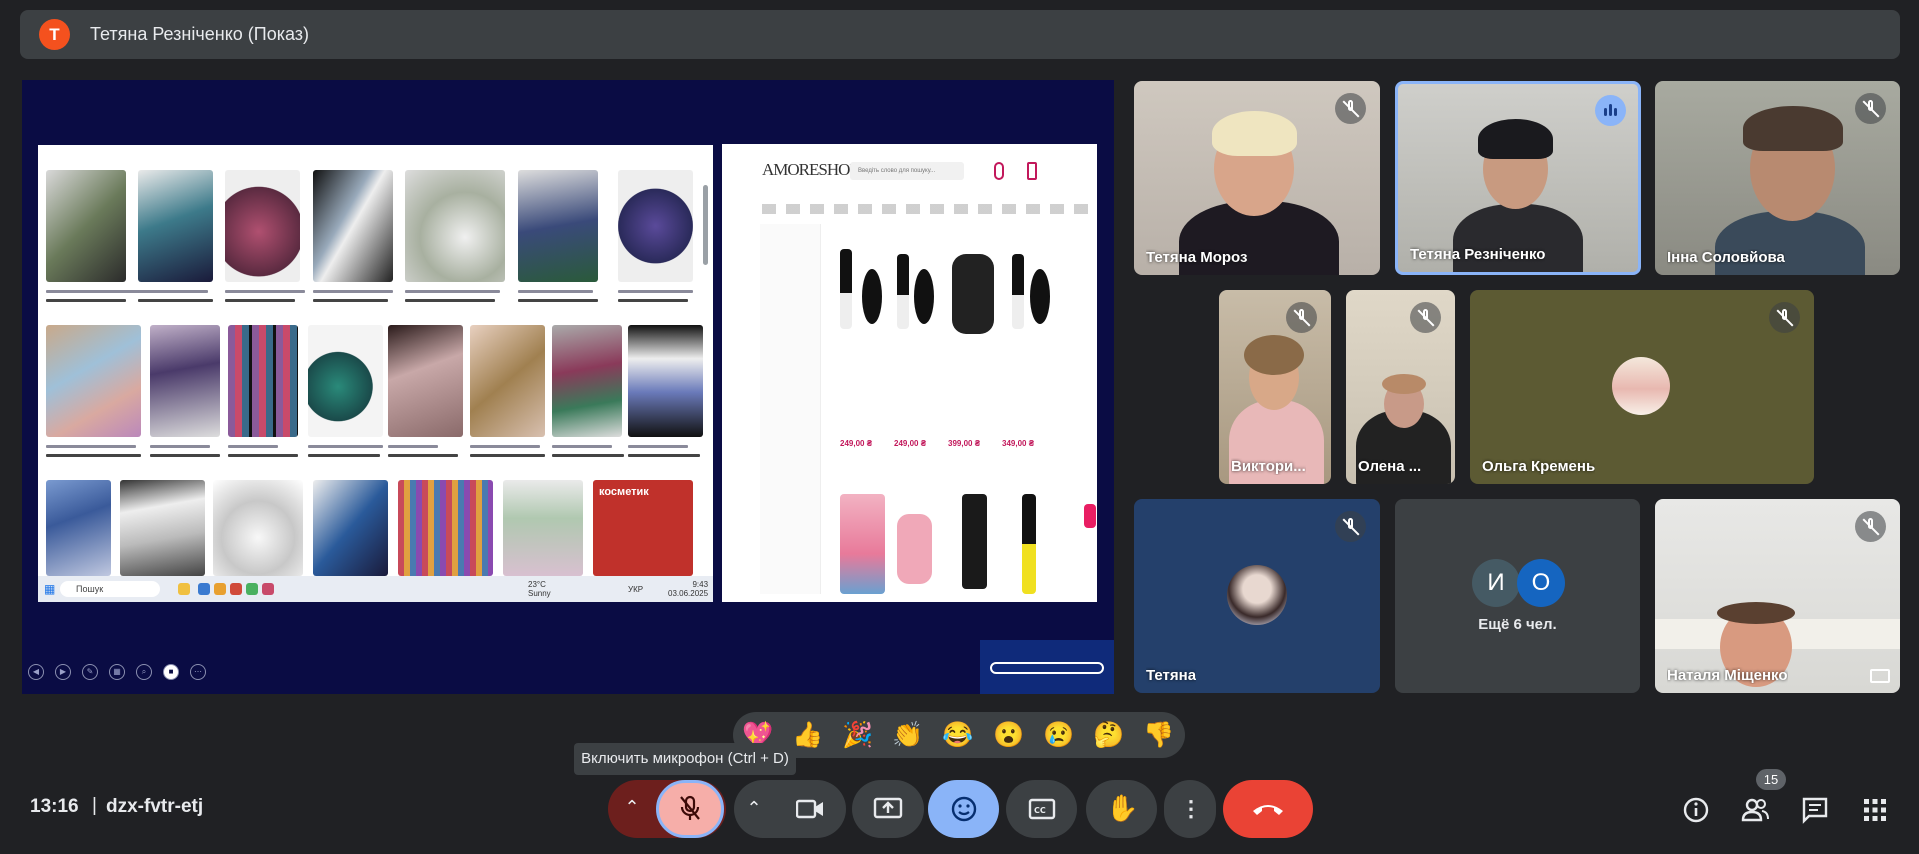 This screenshot has width=1919, height=854. What do you see at coordinates (539, 589) in the screenshot?
I see `weather-widget: 23°C Sunny` at bounding box center [539, 589].